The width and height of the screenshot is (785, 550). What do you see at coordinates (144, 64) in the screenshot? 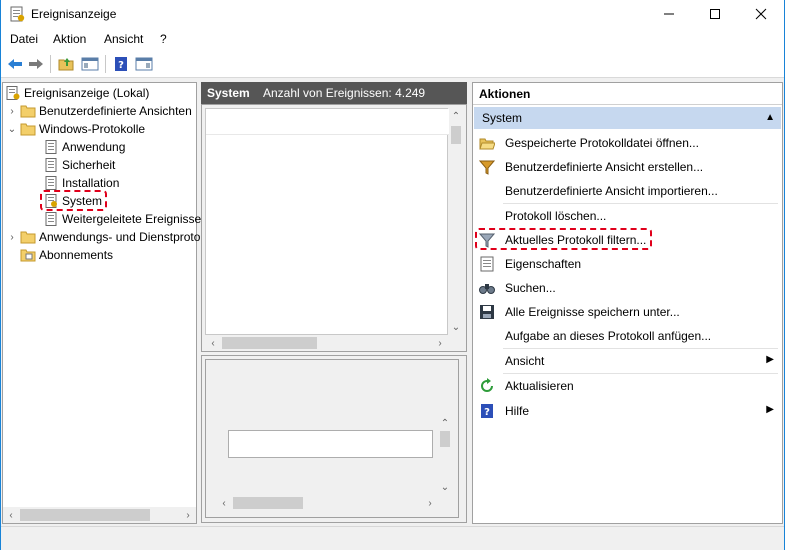
I see `show-hide-action-pane-button` at bounding box center [144, 64].